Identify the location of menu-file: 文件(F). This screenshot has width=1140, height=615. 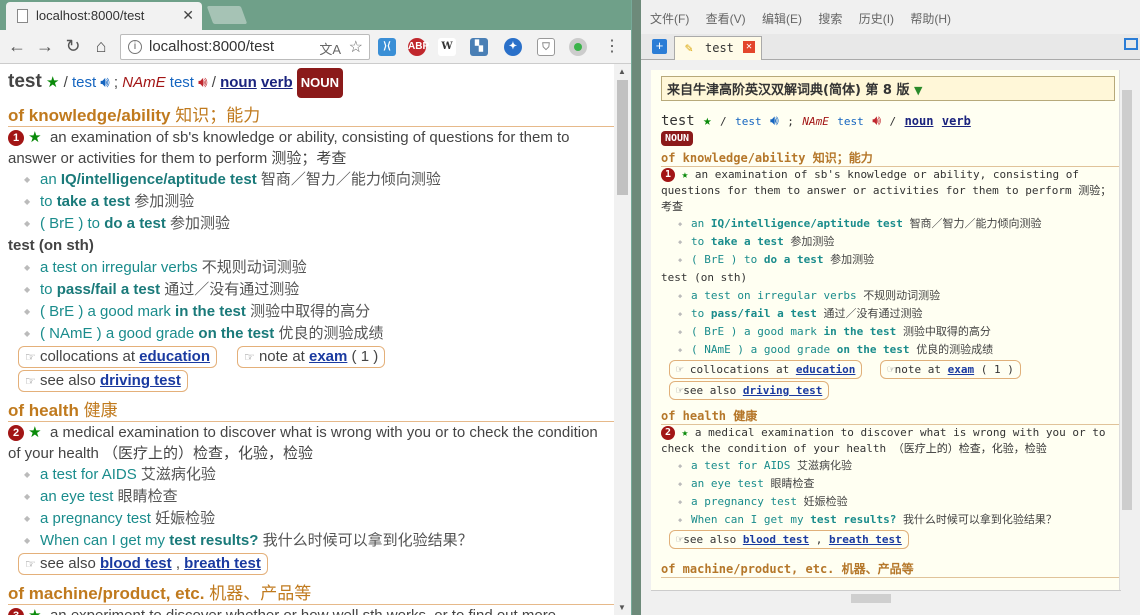
(669, 19).